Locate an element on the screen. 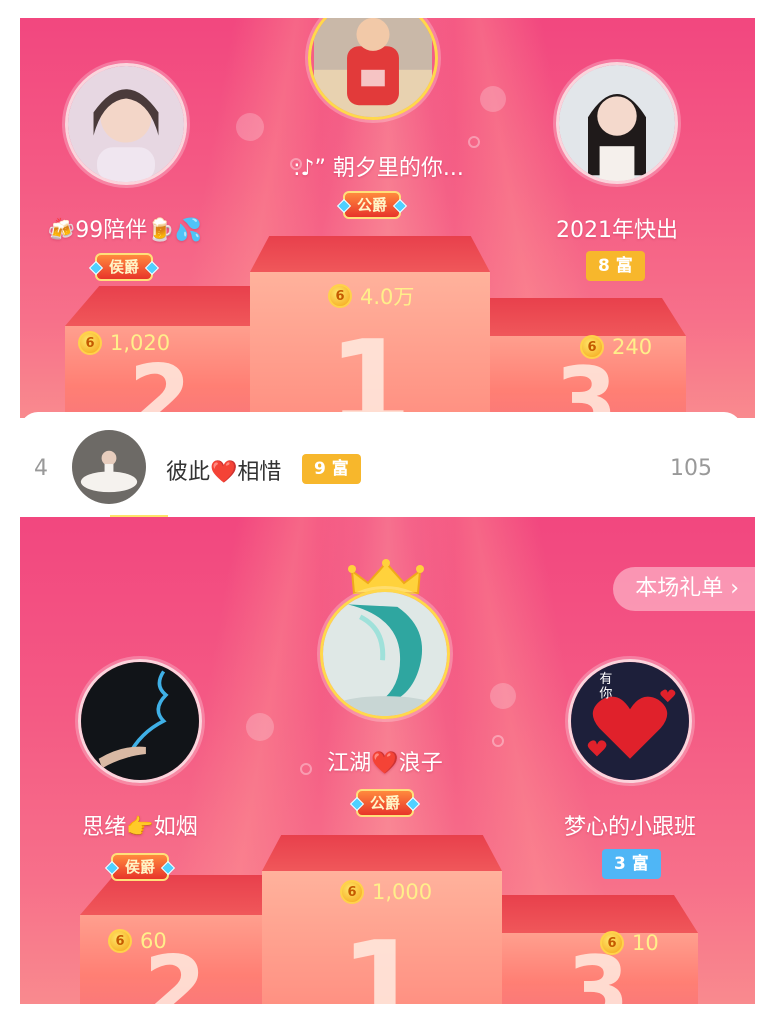 Image resolution: width=777 pixels, height=1024 pixels. podium-second-numeral: 2 is located at coordinates (160, 382).